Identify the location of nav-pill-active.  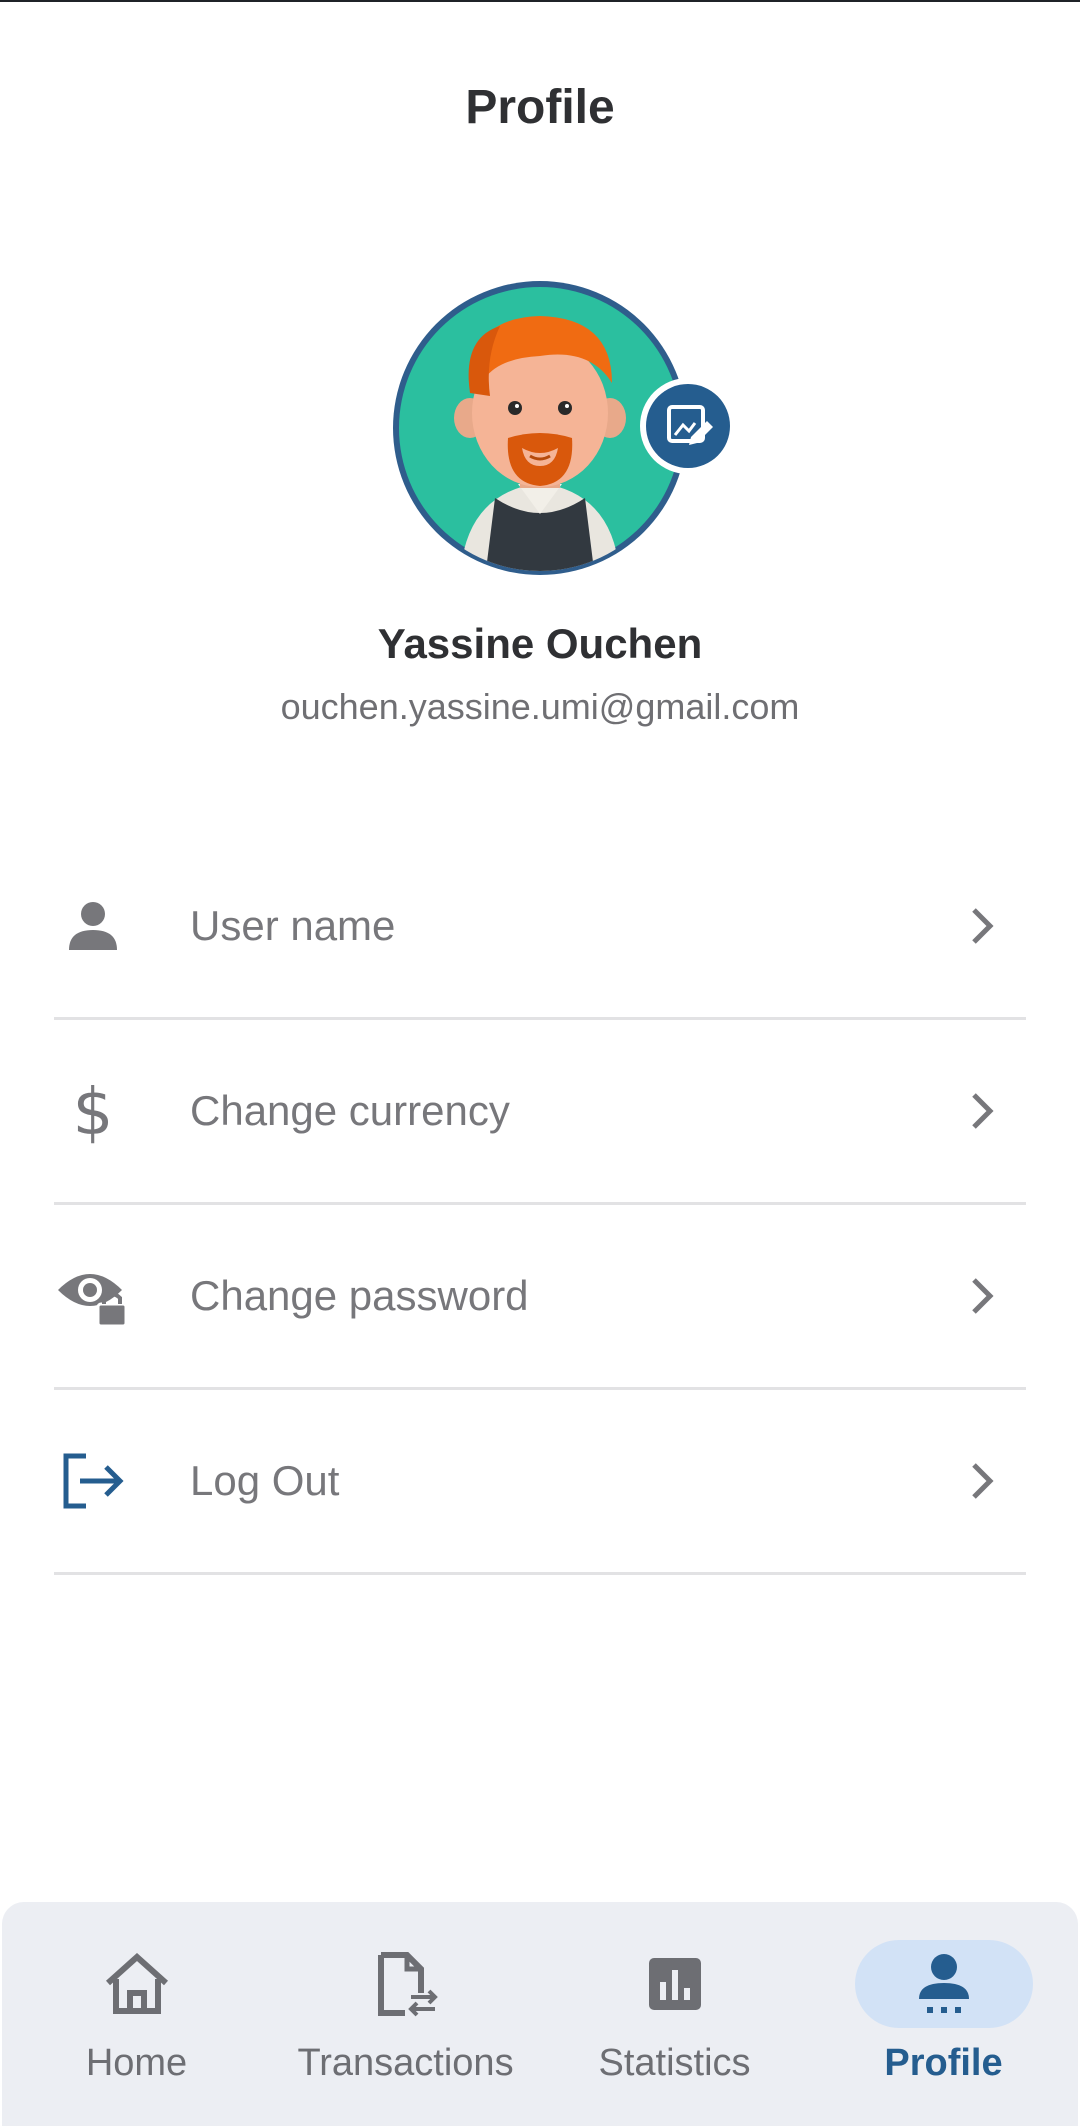
(943, 1984).